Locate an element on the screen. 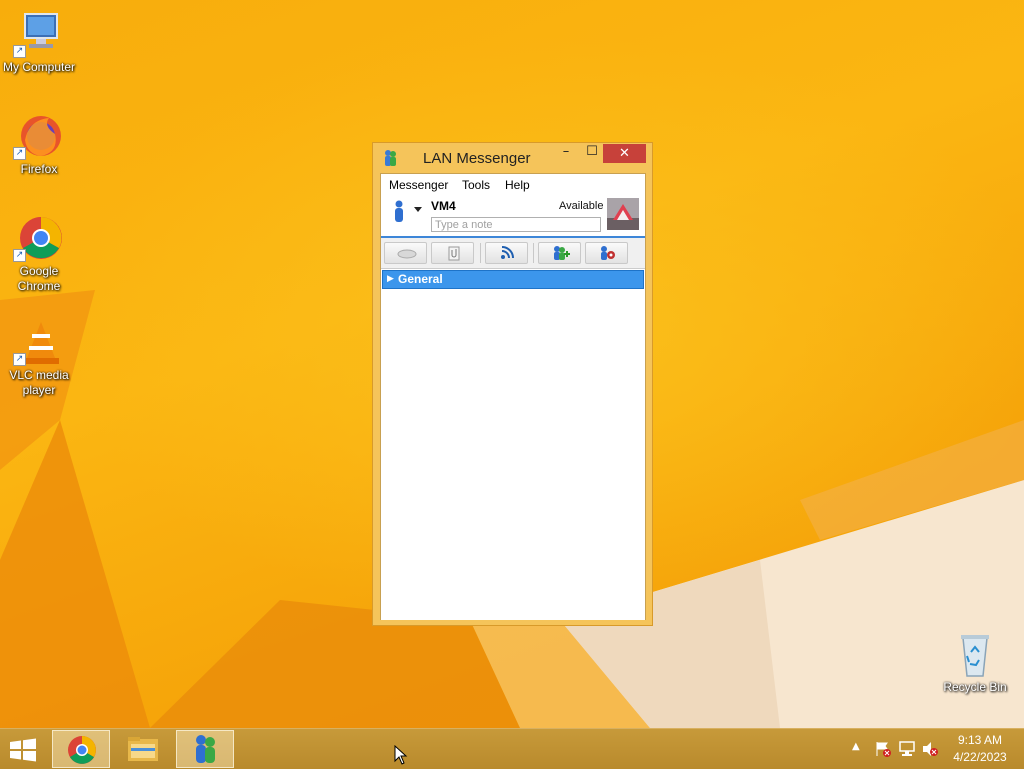 The width and height of the screenshot is (1024, 769). firefox-icon: ↗ is located at coordinates (38, 136).